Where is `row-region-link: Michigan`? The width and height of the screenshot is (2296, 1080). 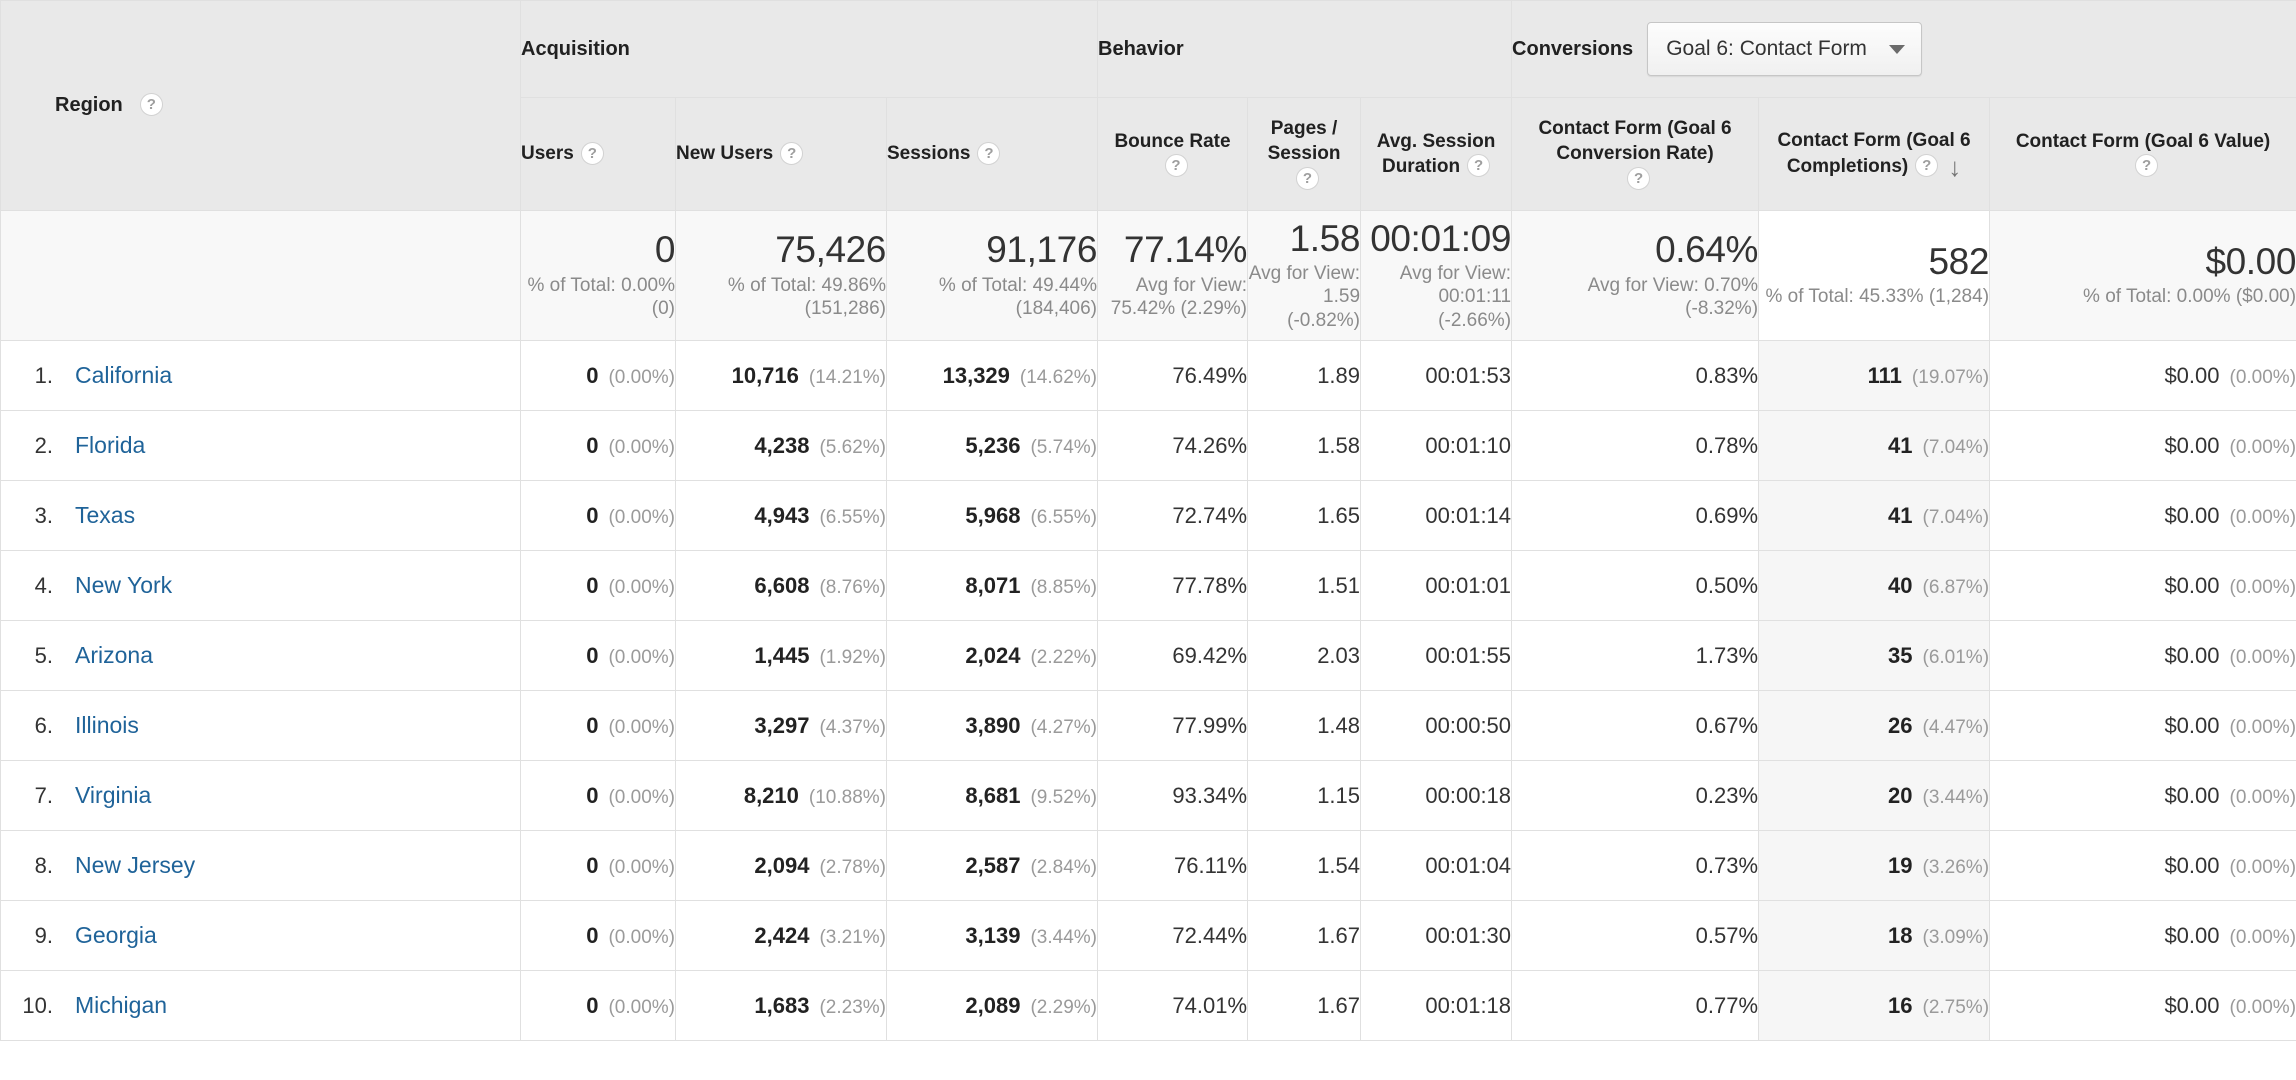
row-region-link: Michigan is located at coordinates (121, 1005).